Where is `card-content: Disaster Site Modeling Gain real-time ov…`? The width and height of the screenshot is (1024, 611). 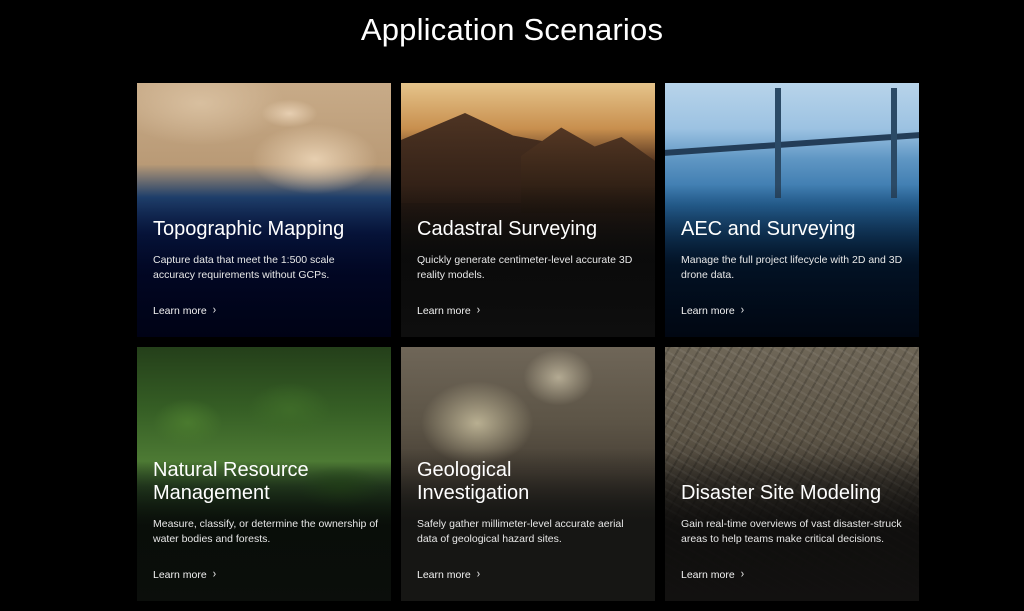
card-content: Disaster Site Modeling Gain real-time ov… is located at coordinates (794, 532).